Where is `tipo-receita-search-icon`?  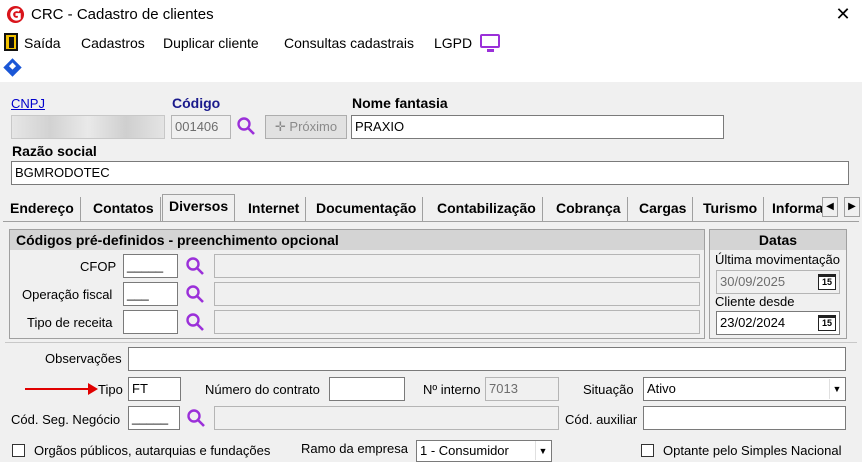 tipo-receita-search-icon is located at coordinates (195, 322).